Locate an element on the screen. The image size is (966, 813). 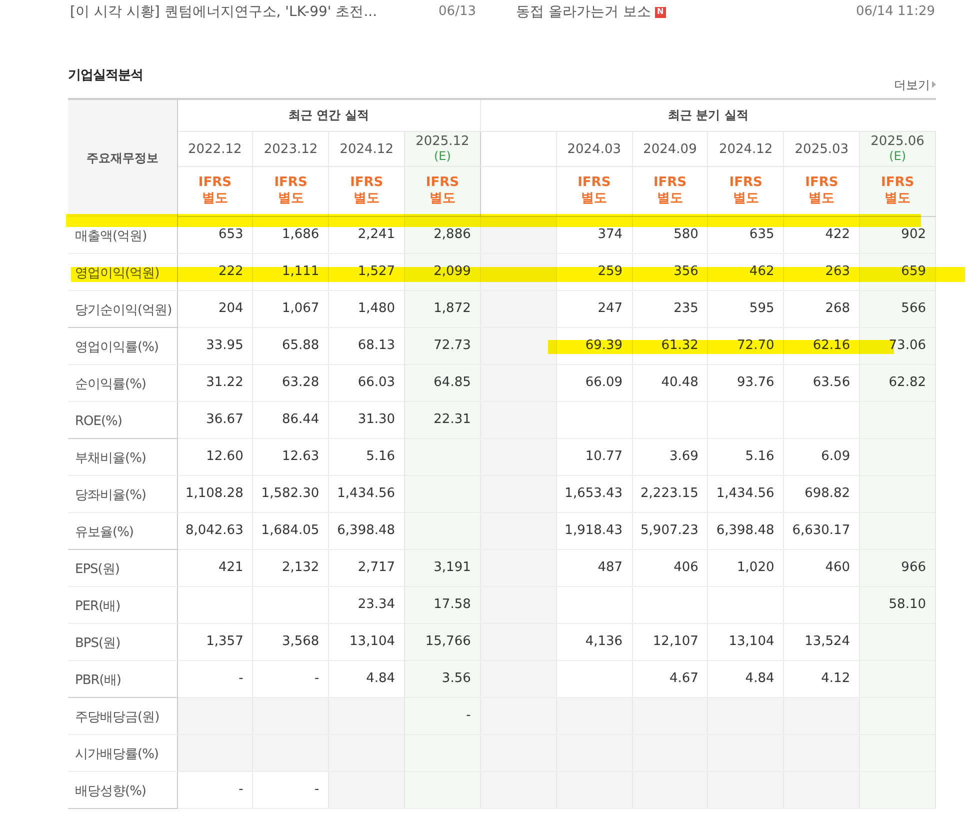
table-cell: 1,686 is located at coordinates (301, 234).